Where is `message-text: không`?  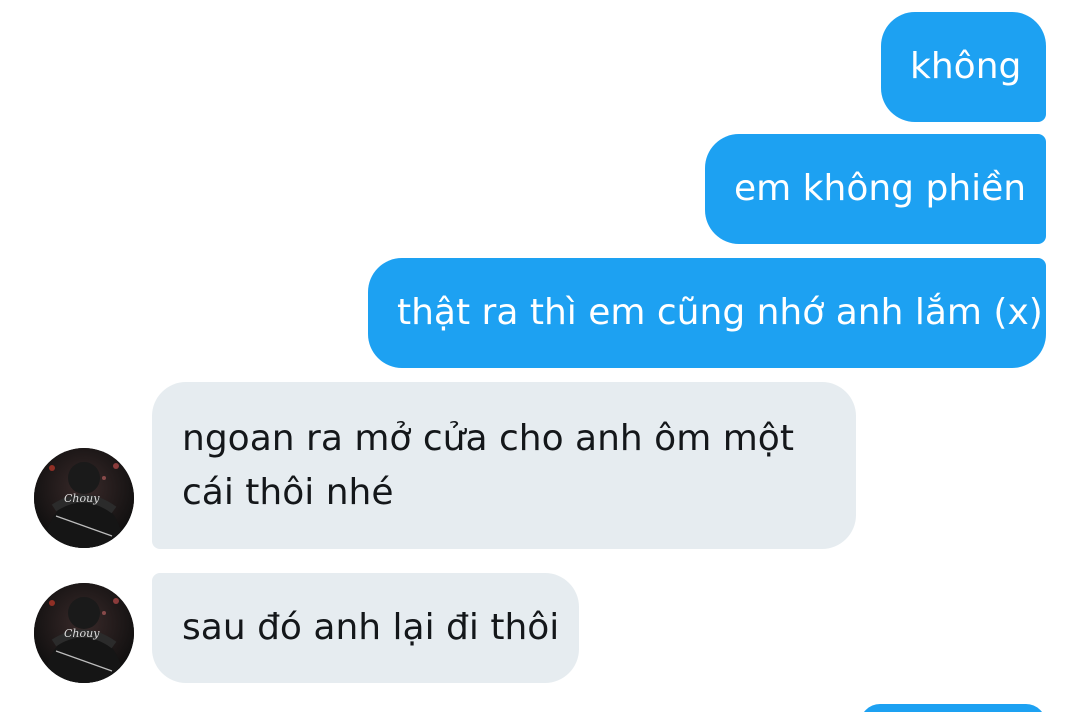 message-text: không is located at coordinates (966, 66).